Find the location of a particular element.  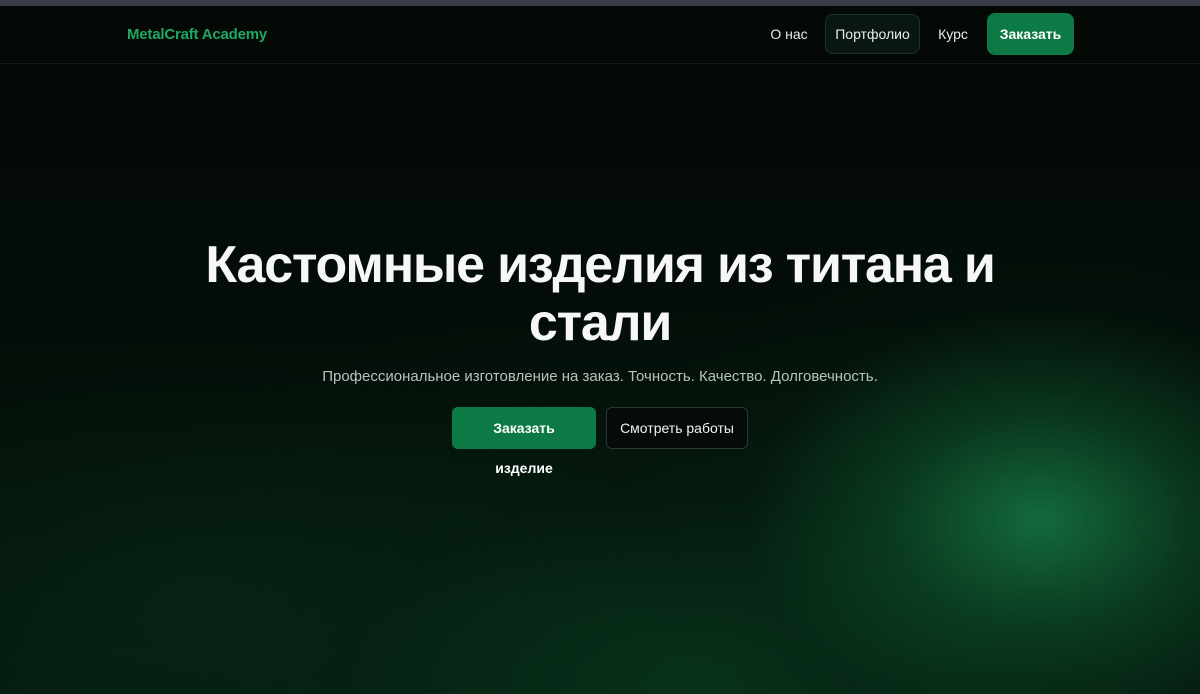

hero-actions: Заказать изделие Смотреть работы is located at coordinates (600, 441).